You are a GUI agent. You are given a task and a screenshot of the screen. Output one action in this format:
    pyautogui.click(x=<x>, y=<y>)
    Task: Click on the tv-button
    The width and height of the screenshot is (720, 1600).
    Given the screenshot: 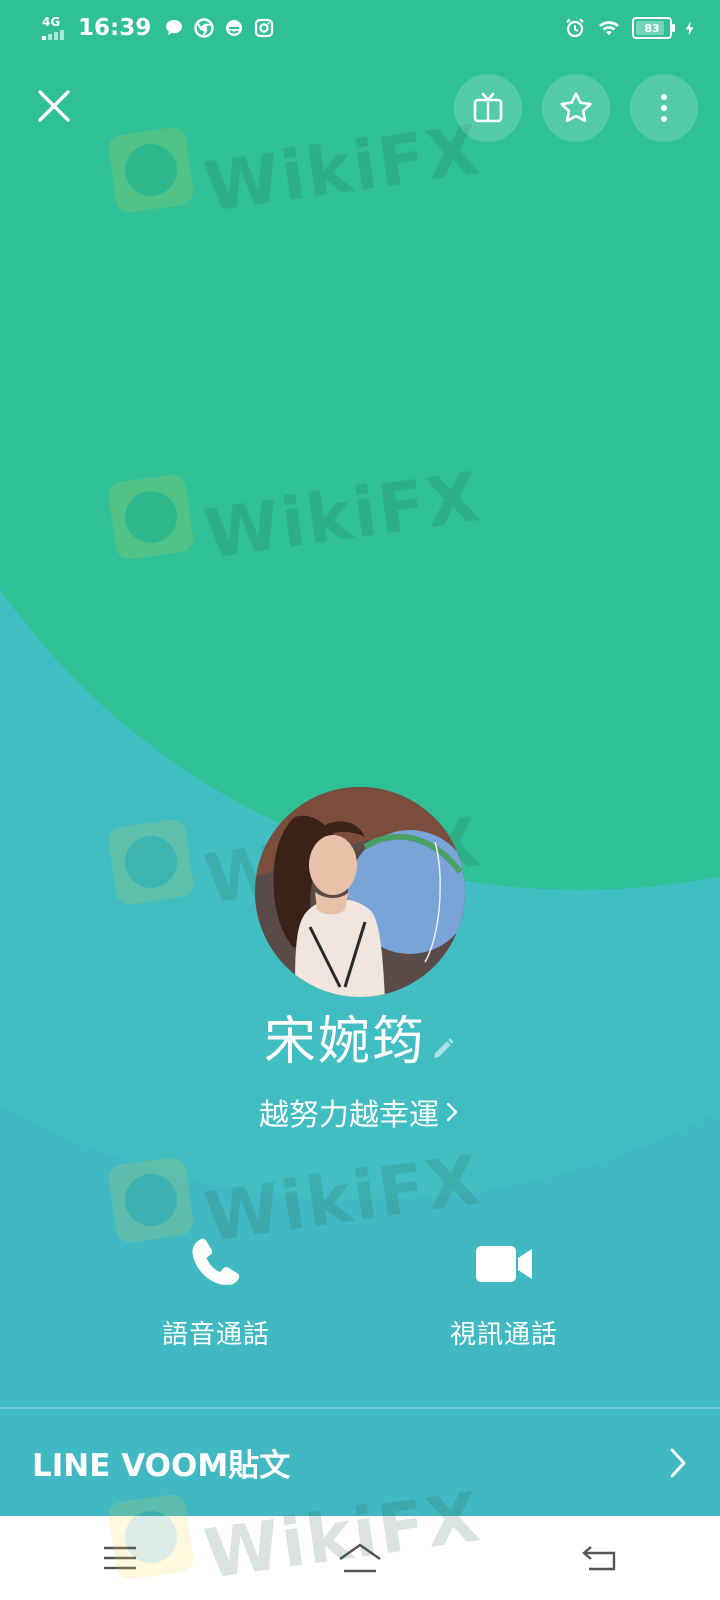 What is the action you would take?
    pyautogui.click(x=488, y=108)
    